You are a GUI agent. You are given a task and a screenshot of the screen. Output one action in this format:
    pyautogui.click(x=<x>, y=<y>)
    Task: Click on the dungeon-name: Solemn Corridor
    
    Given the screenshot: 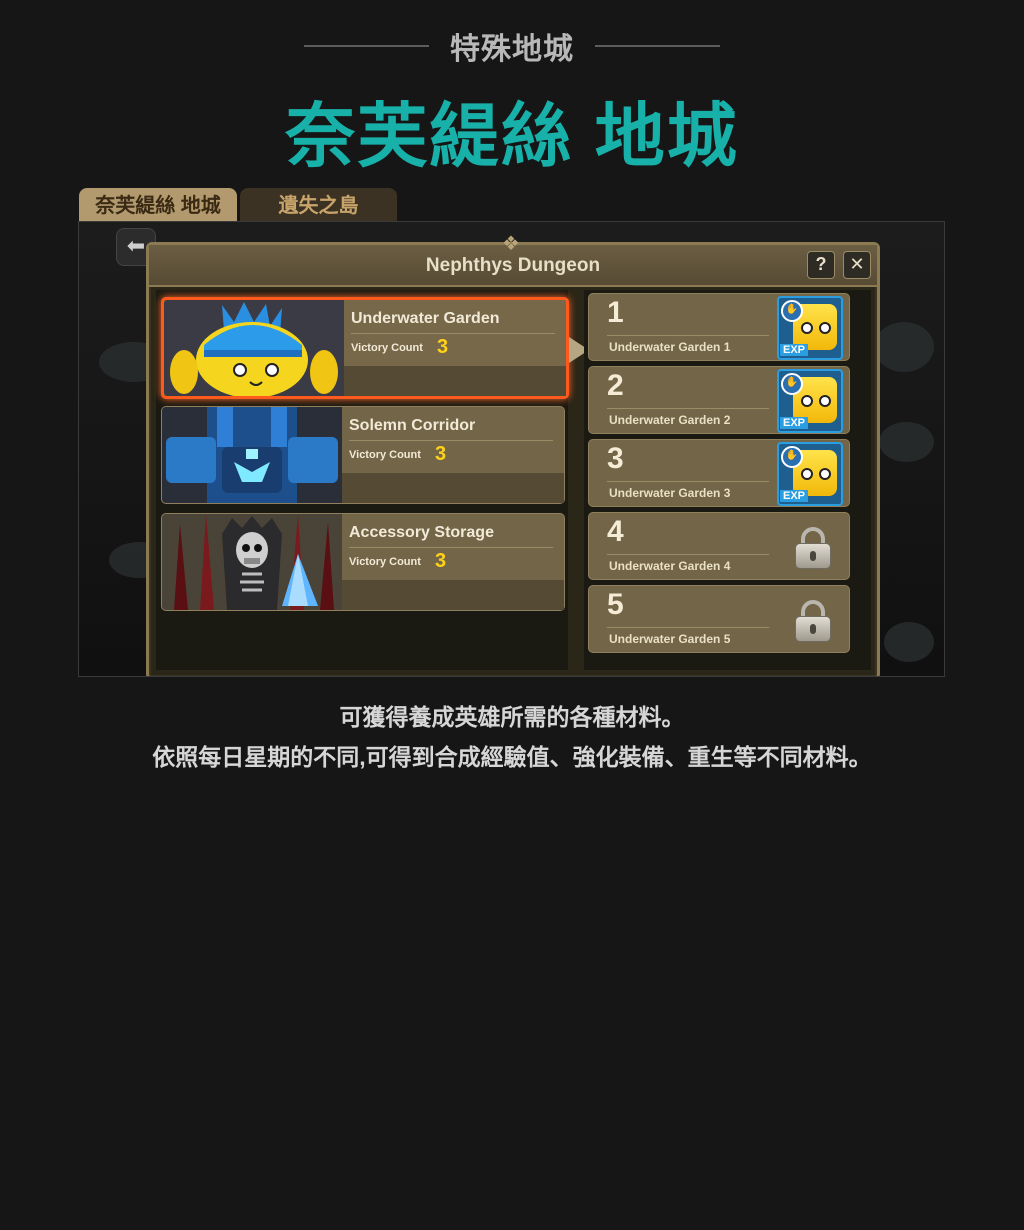 What is the action you would take?
    pyautogui.click(x=412, y=425)
    